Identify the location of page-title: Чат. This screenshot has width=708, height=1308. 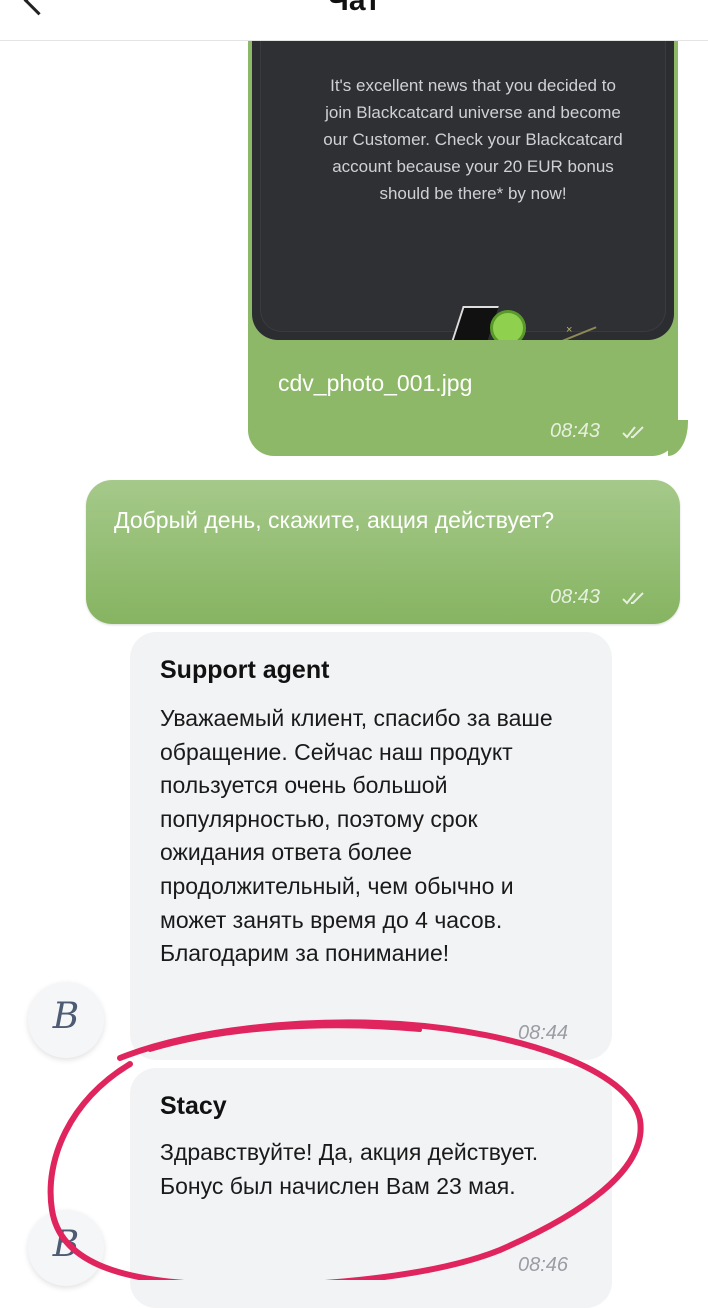
(354, 8).